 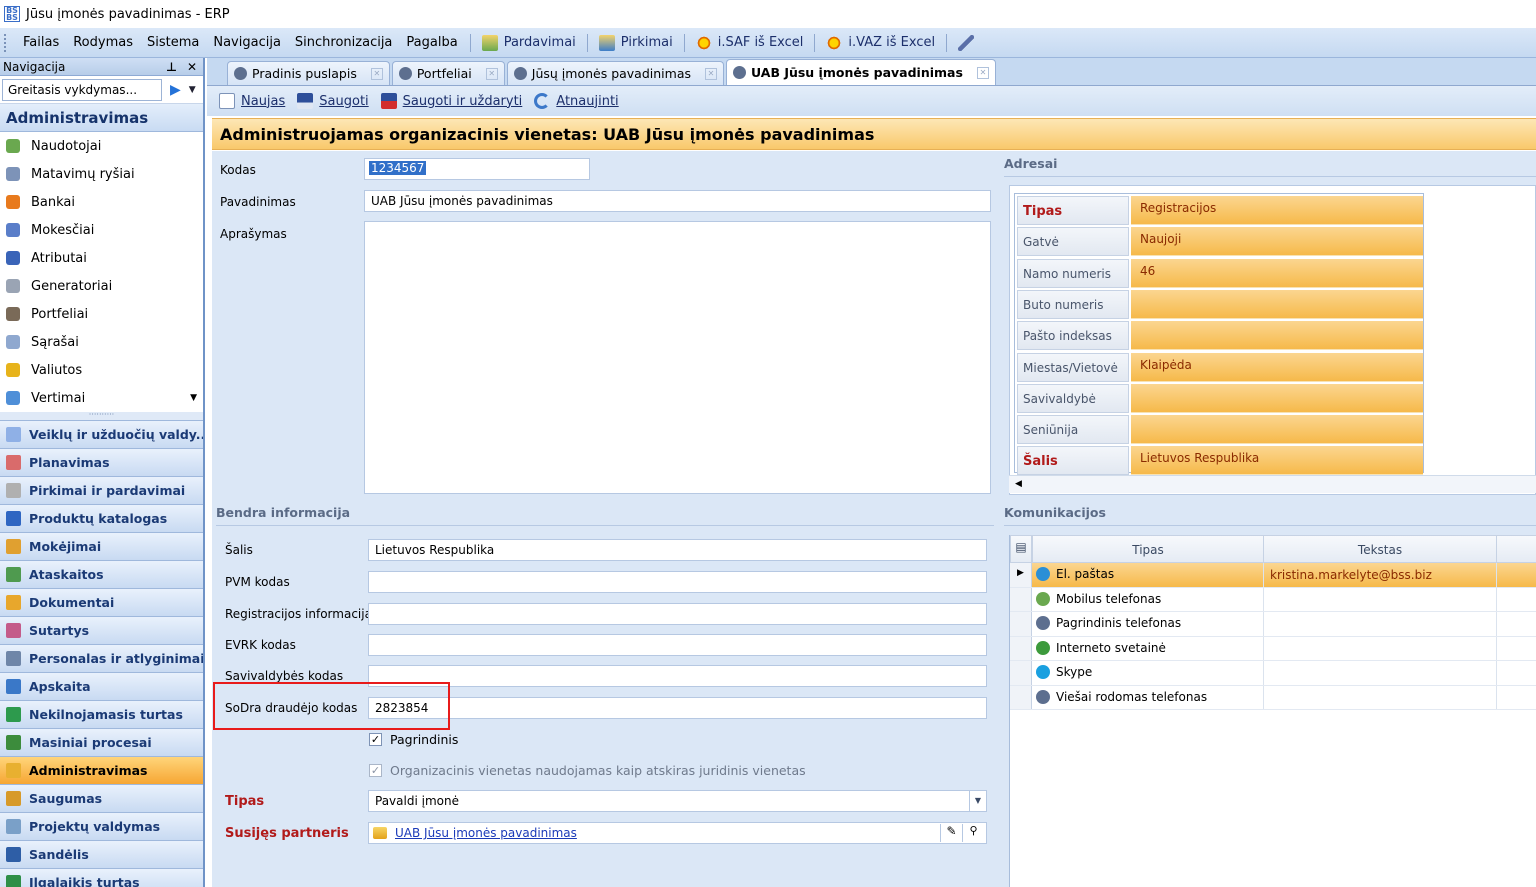 I want to click on name-field: UAB Jūsu įmonės pavadinimas, so click(x=677, y=201).